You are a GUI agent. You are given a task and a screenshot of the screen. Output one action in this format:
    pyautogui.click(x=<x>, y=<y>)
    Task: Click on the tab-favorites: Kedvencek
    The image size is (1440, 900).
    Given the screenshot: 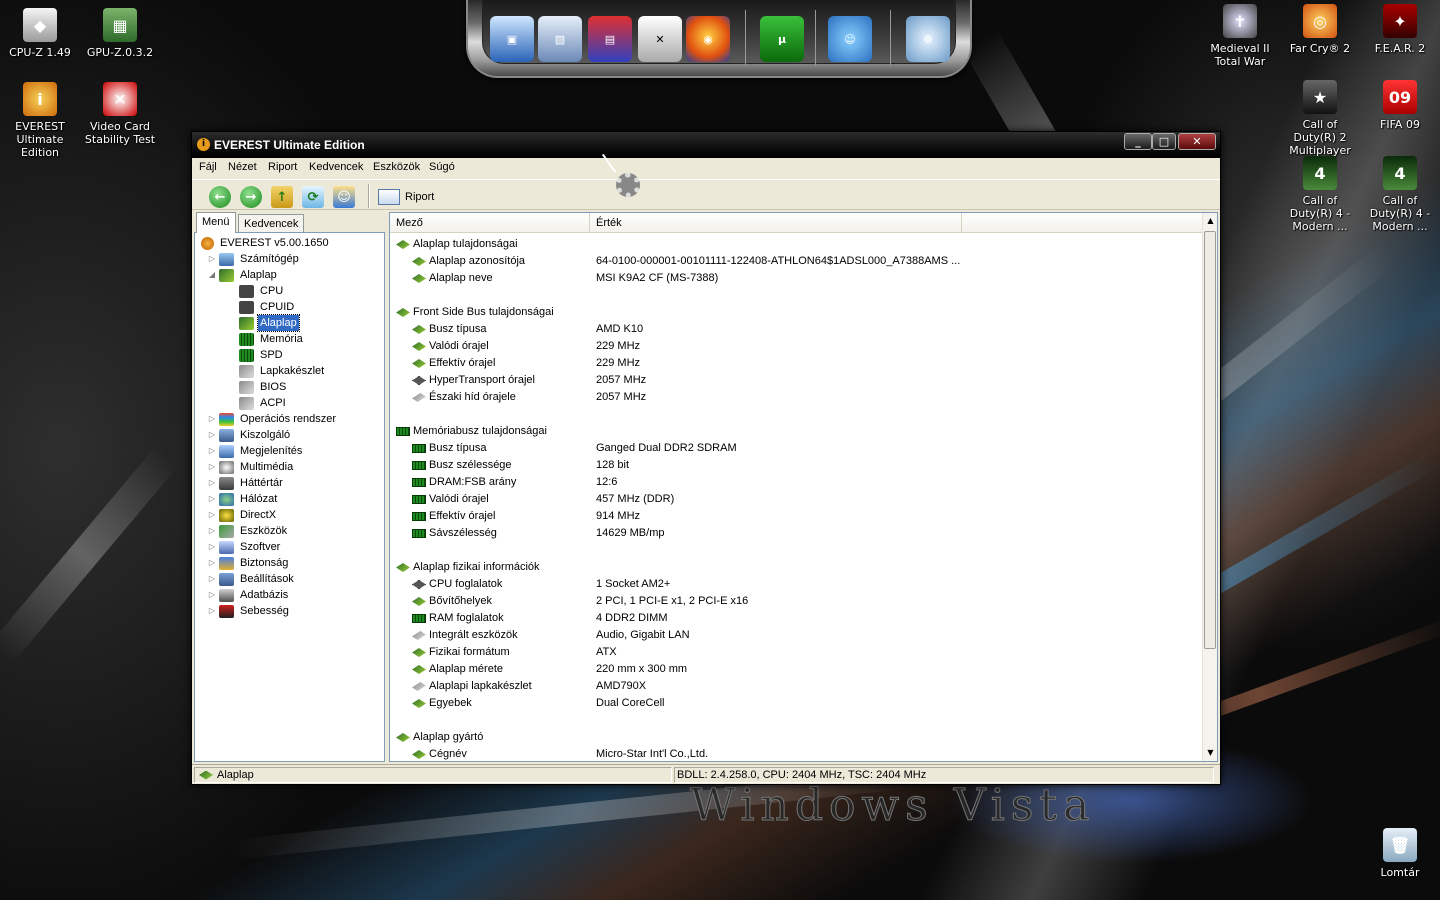 What is the action you would take?
    pyautogui.click(x=271, y=223)
    